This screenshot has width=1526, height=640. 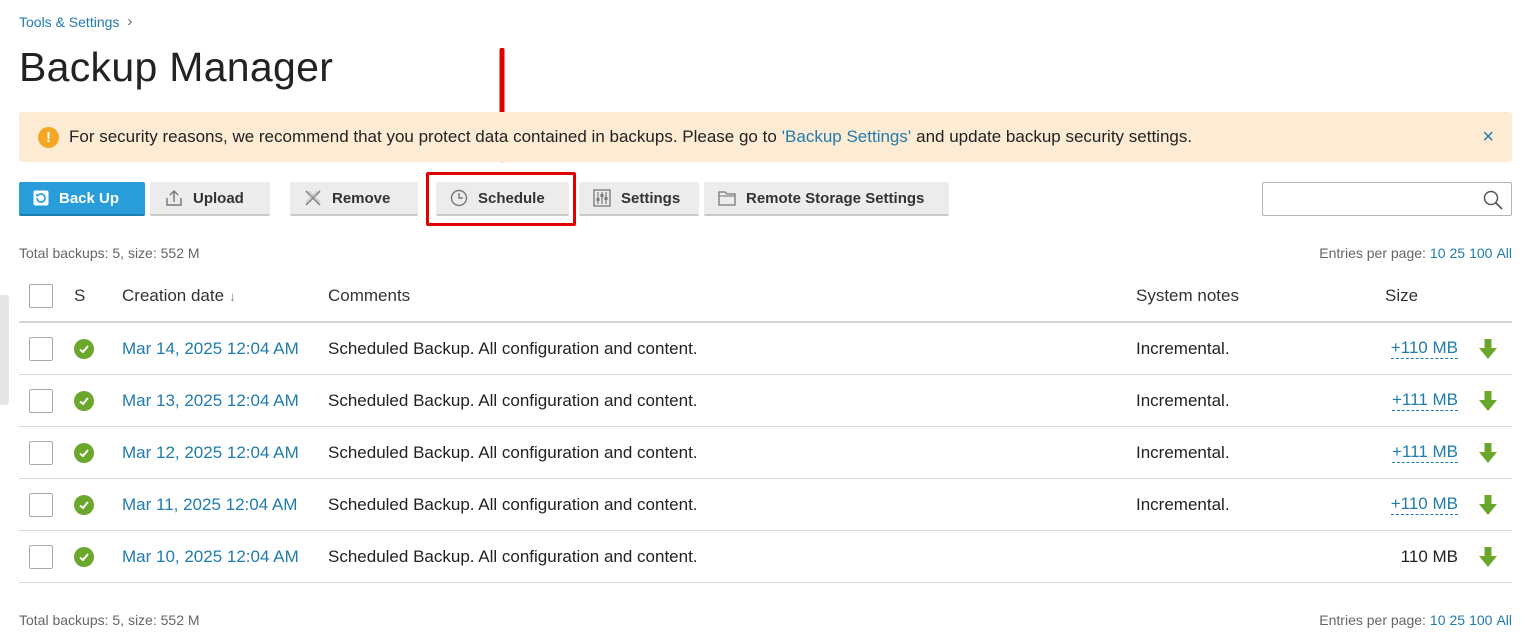 I want to click on remove-button: Remove, so click(x=354, y=199).